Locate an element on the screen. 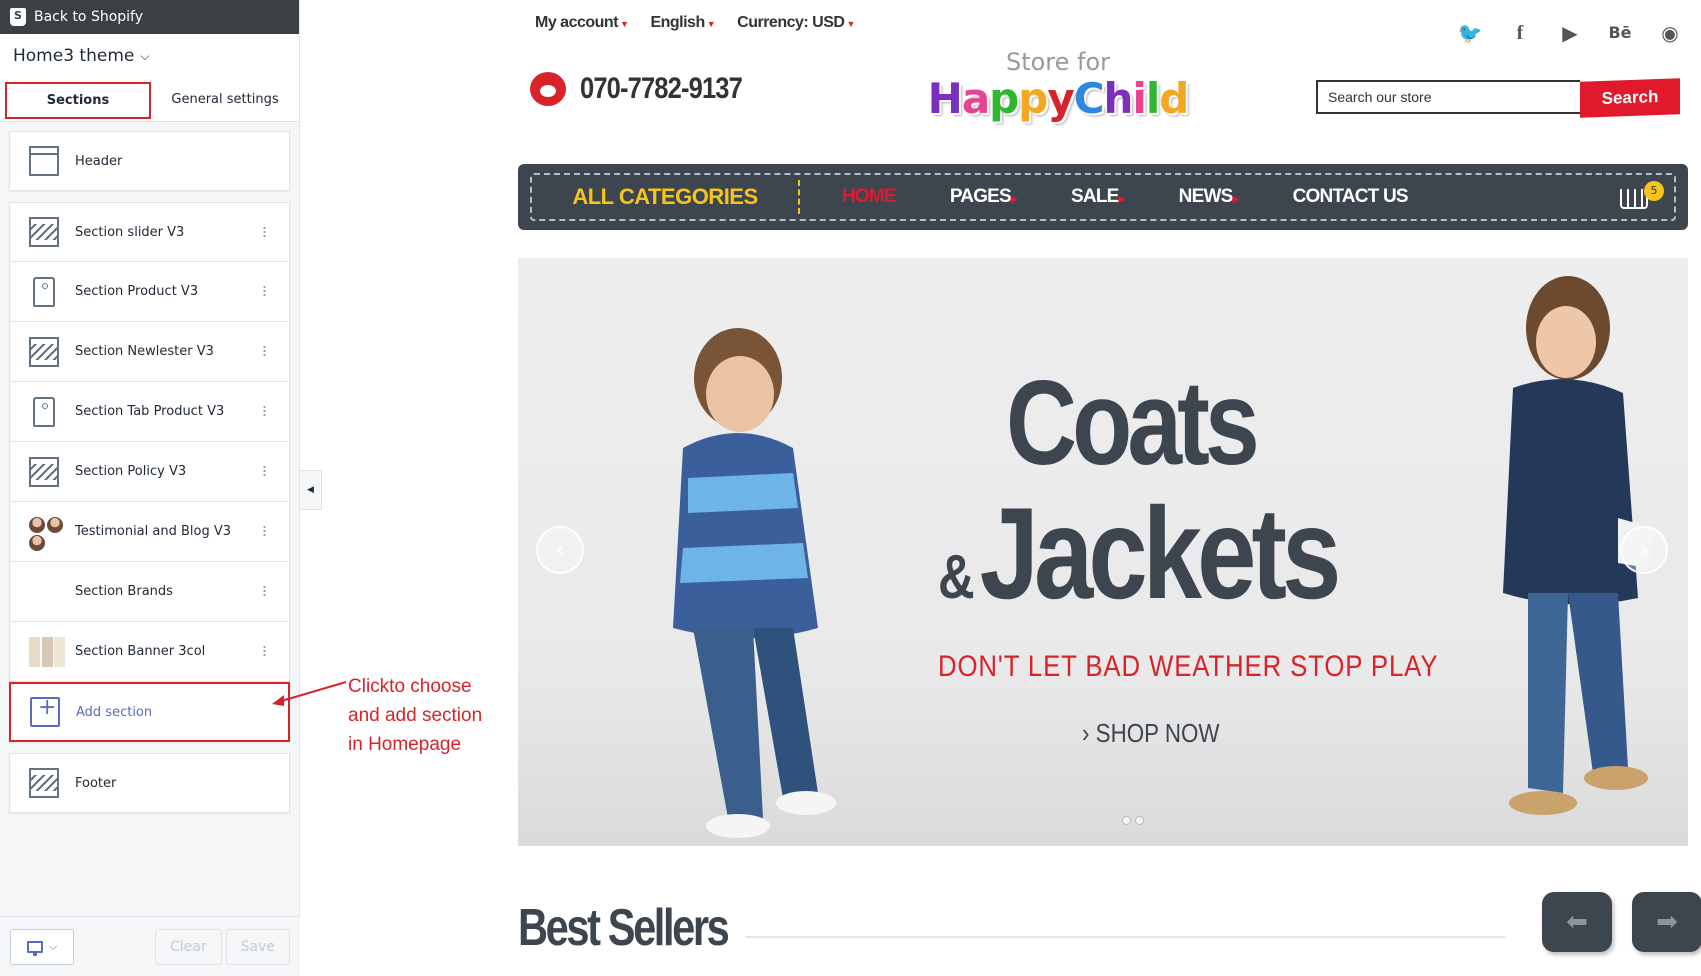 The height and width of the screenshot is (976, 1701). store-top-nav: My account ▼ English ▼ Currency: USD ▼ is located at coordinates (695, 23).